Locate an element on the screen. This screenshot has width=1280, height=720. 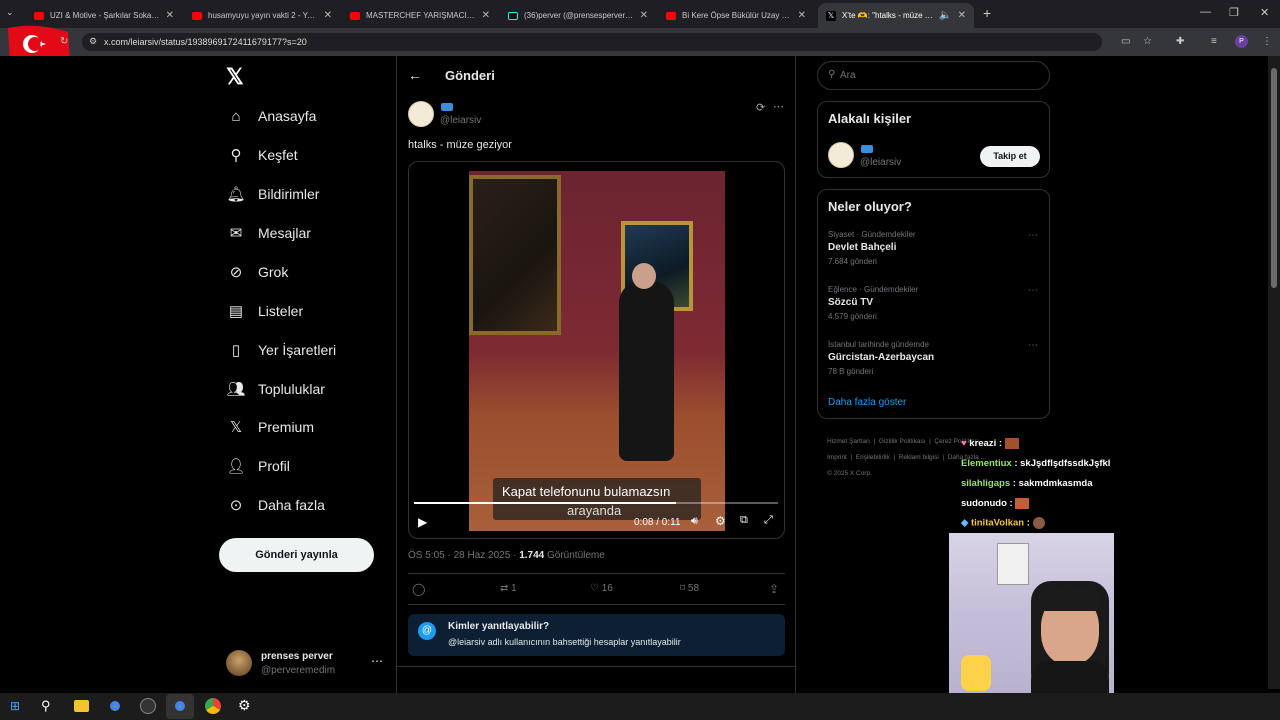
chrome-profile-icon is located at coordinates (213, 706).